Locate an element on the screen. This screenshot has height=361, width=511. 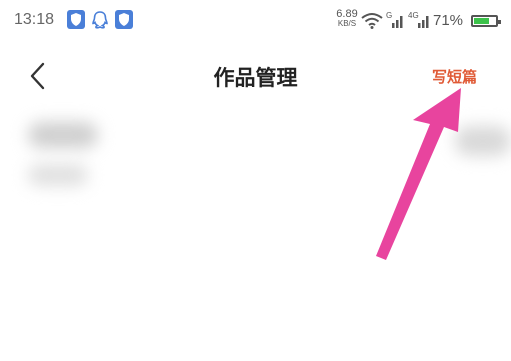
status-time: 13:18 is located at coordinates (34, 19).